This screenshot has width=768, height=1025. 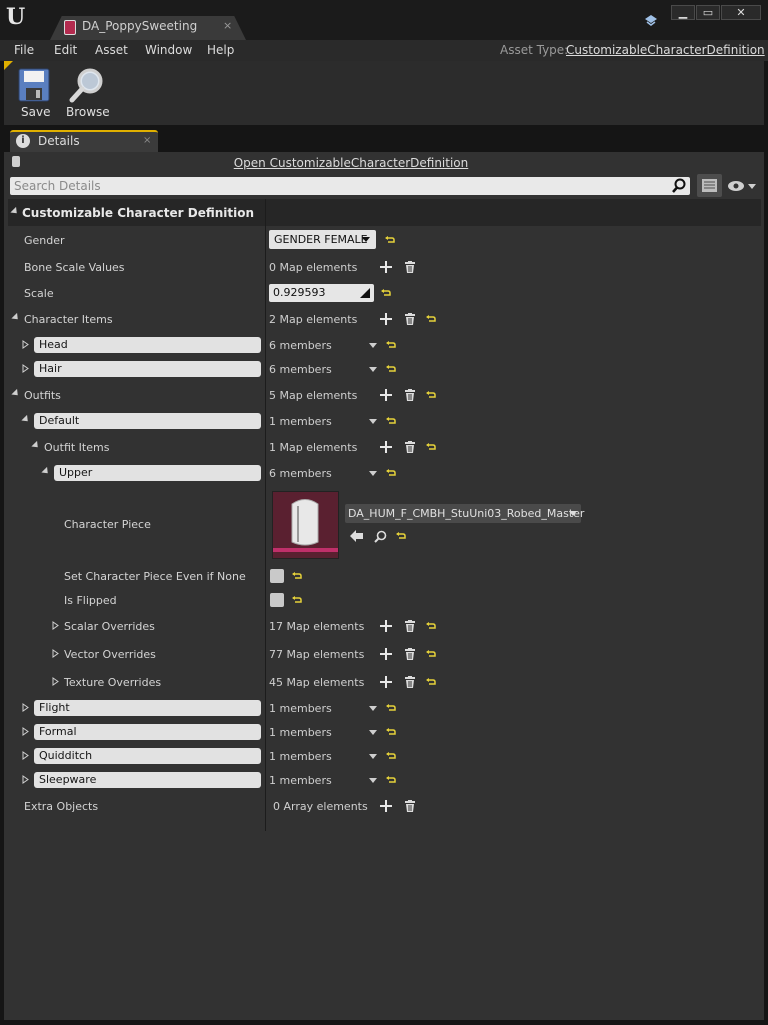 What do you see at coordinates (147, 369) in the screenshot?
I see `hair-key: Hair` at bounding box center [147, 369].